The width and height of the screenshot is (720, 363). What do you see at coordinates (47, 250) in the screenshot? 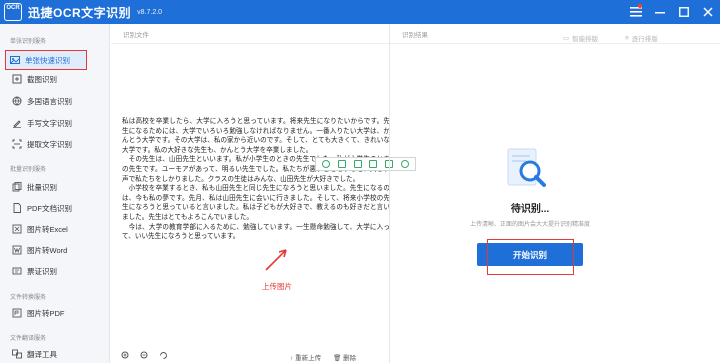
I see `sidebar-item-label: 图片转Word` at bounding box center [47, 250].